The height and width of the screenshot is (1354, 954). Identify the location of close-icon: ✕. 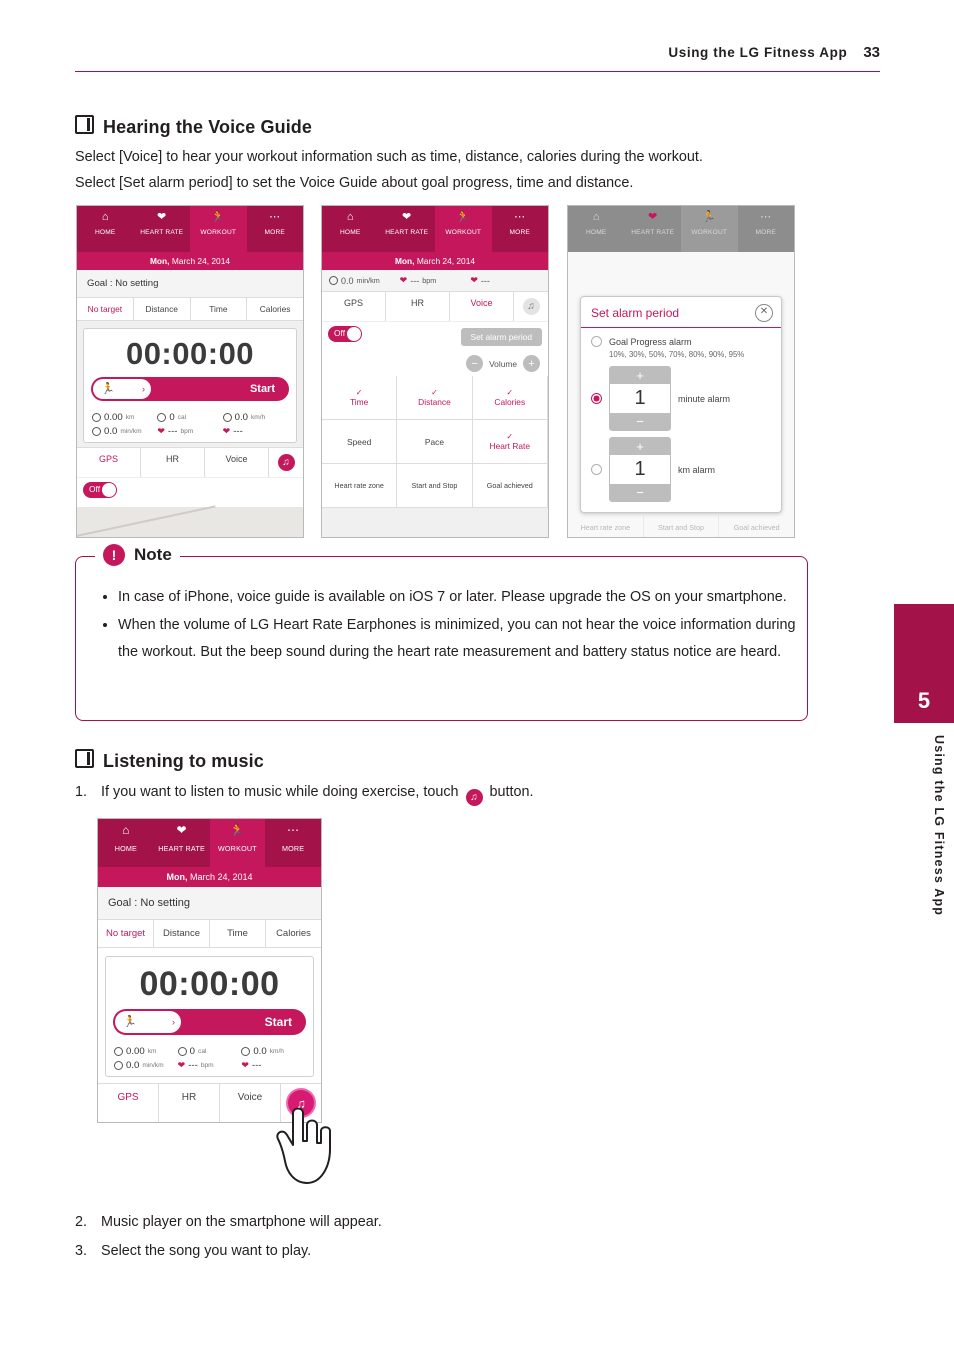
(764, 313).